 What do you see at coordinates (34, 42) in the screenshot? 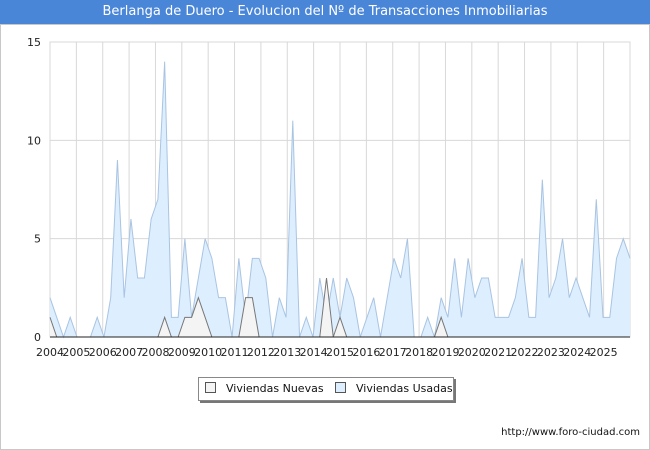
I see `y-tick-label: 15` at bounding box center [34, 42].